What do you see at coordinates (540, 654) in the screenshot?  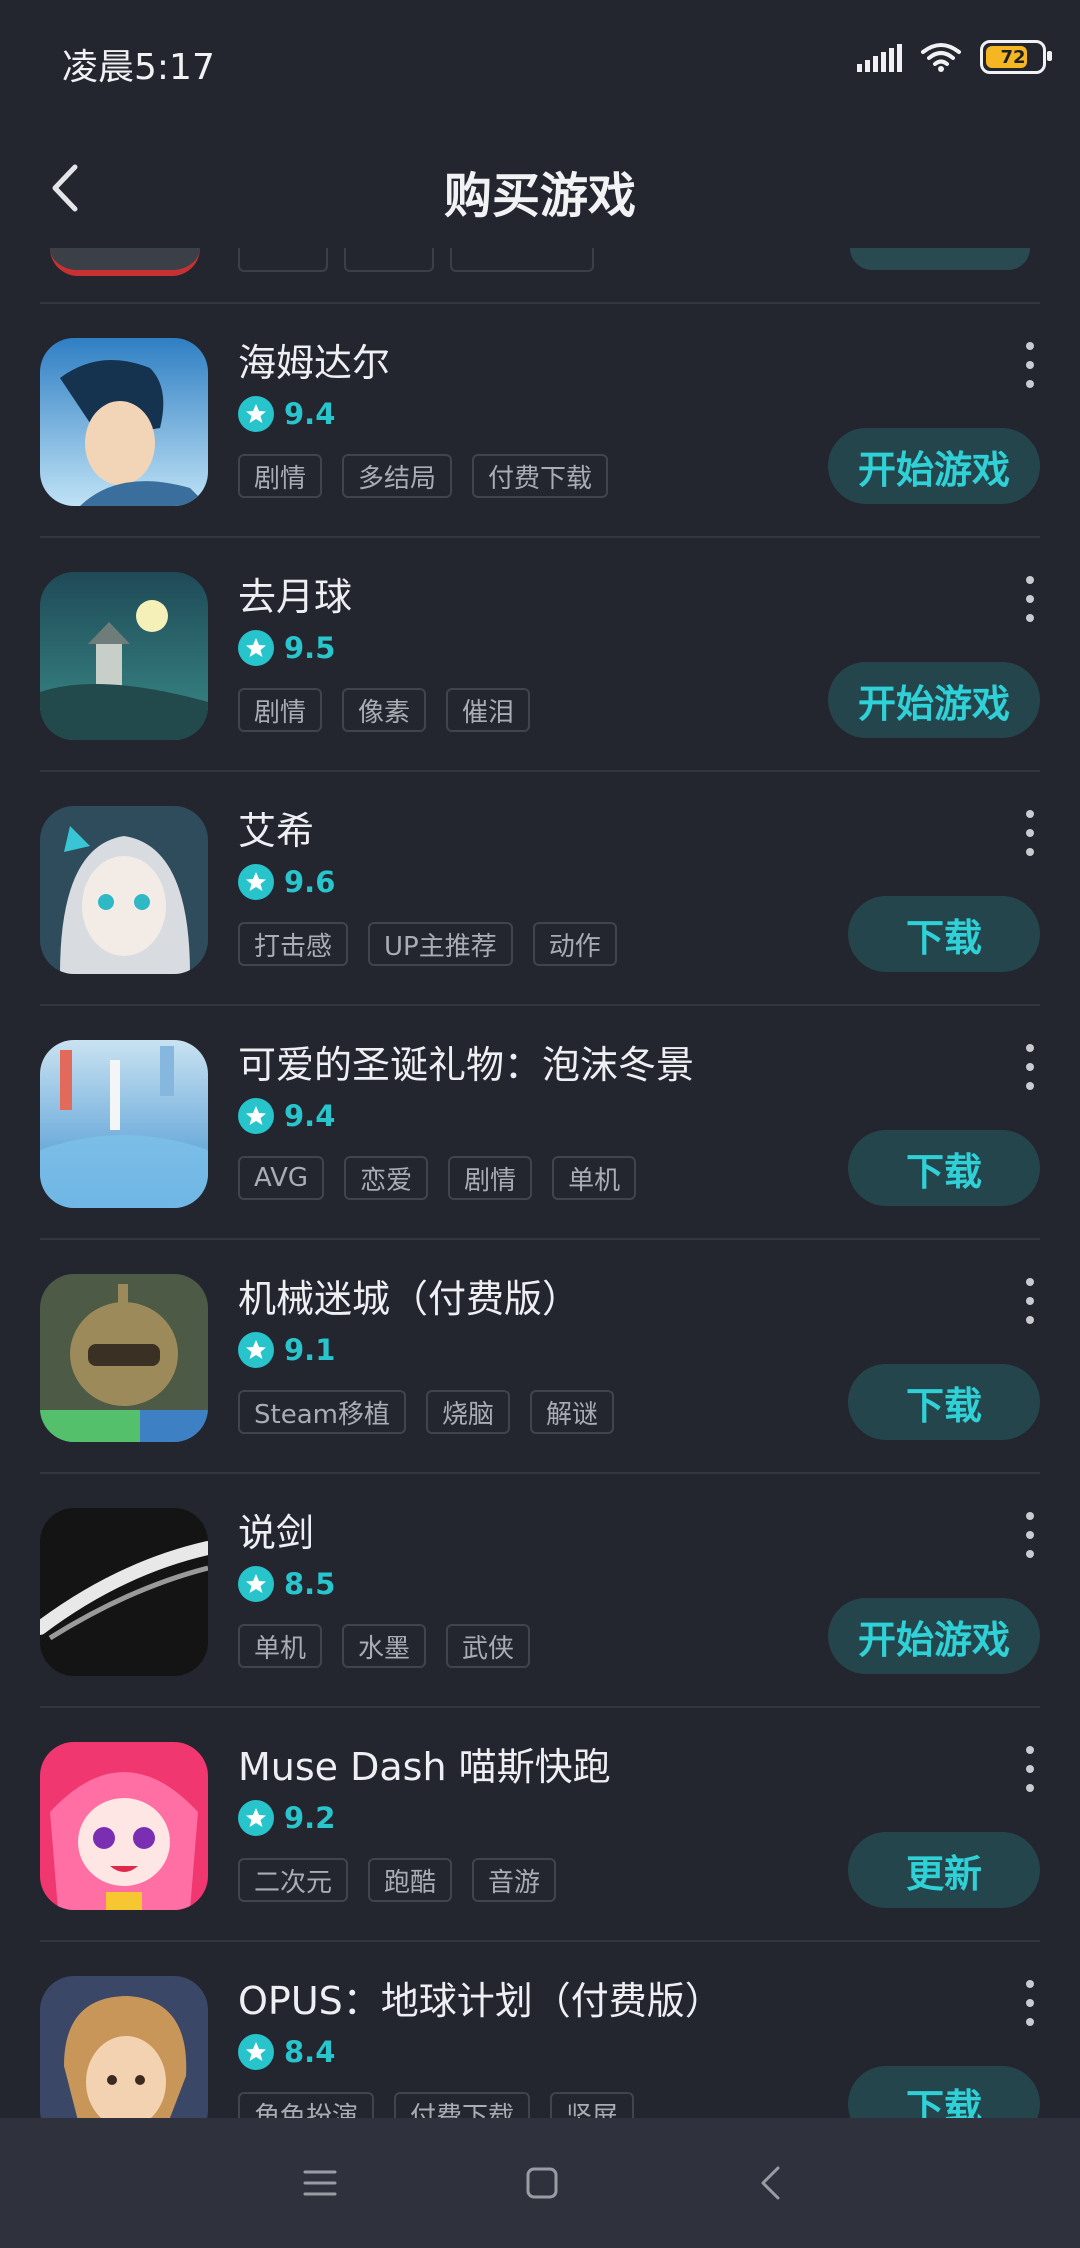 I see `list-item: 去月球 9.5 剧情 像素 催泪 开始游戏` at bounding box center [540, 654].